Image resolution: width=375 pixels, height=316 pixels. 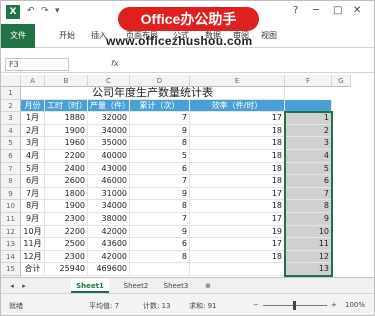 What do you see at coordinates (357, 10) in the screenshot?
I see `close-icon: ✕` at bounding box center [357, 10].